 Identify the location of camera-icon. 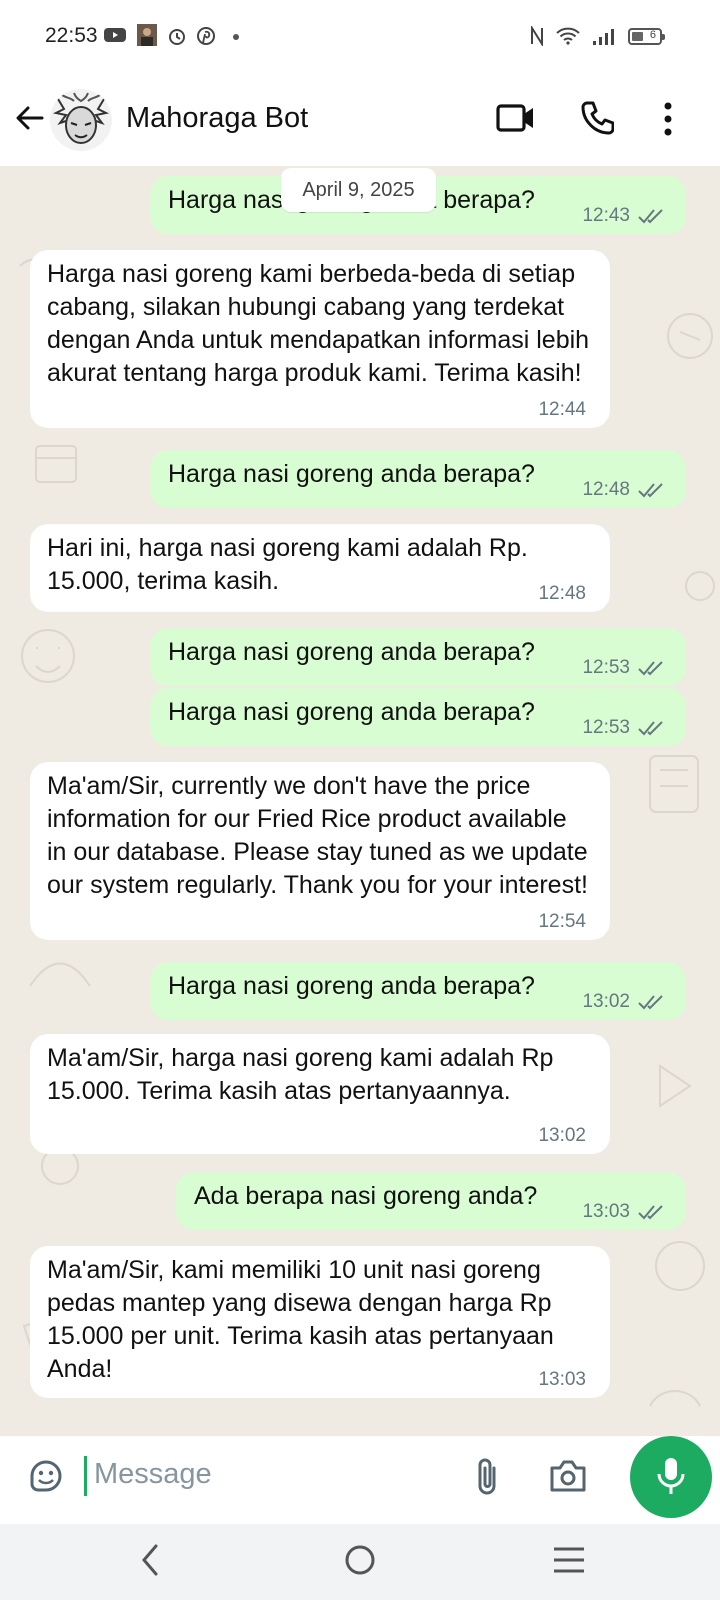
(568, 1476).